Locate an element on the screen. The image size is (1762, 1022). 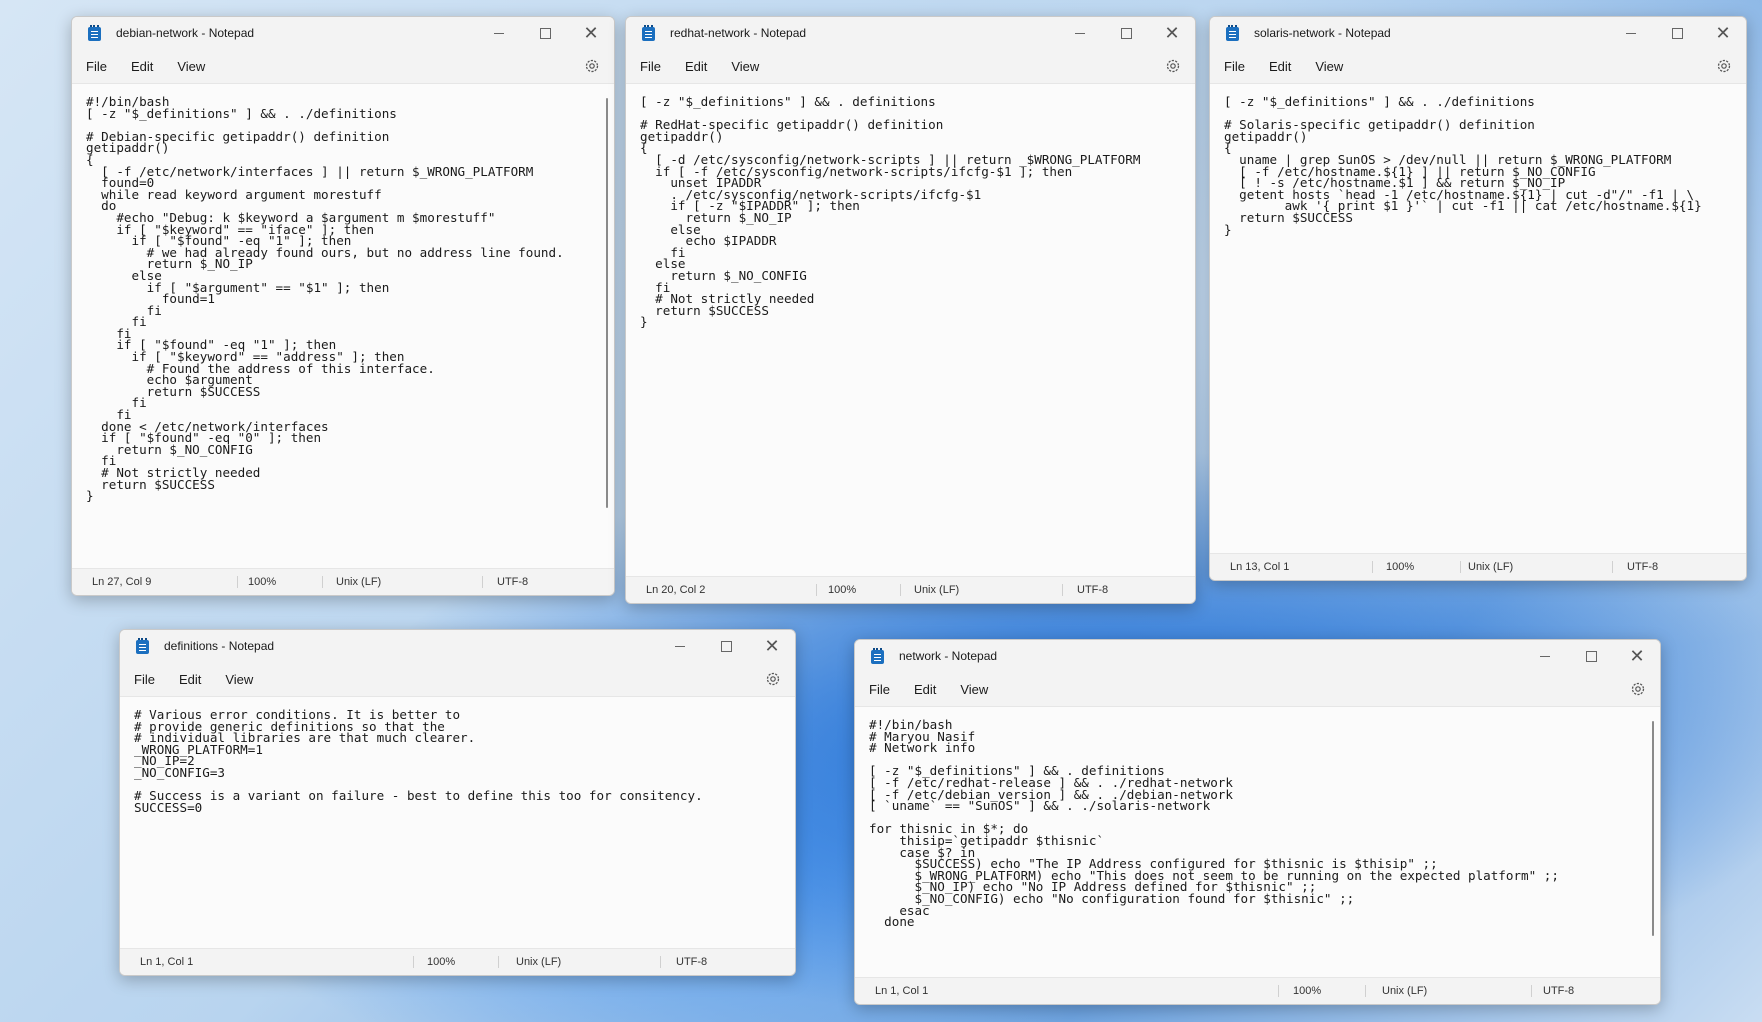
status-bar: Ln 20, Col 2 100% Unix (LF) UTF-8 is located at coordinates (910, 589).